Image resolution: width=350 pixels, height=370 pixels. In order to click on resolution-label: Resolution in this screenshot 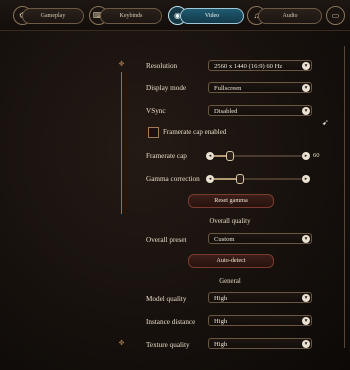, I will do `click(162, 66)`.